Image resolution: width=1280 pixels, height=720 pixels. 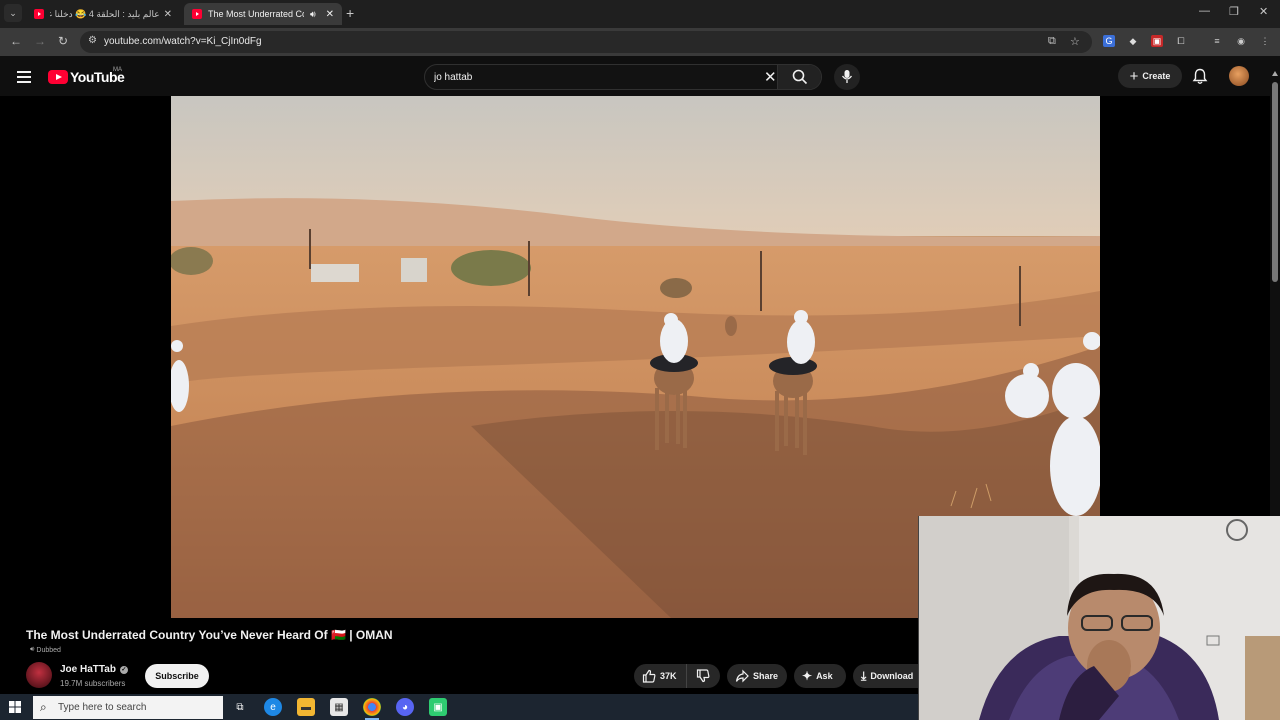 I want to click on media-controls-icon: ≡, so click(x=1217, y=41).